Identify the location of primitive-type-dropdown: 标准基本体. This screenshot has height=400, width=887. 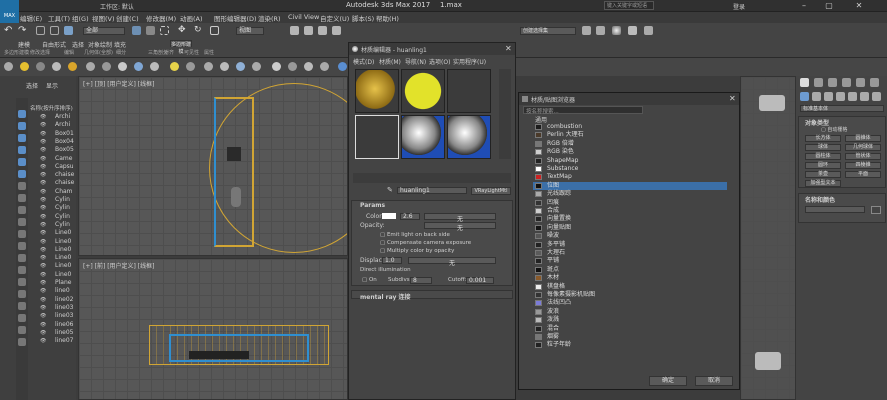
(842, 108).